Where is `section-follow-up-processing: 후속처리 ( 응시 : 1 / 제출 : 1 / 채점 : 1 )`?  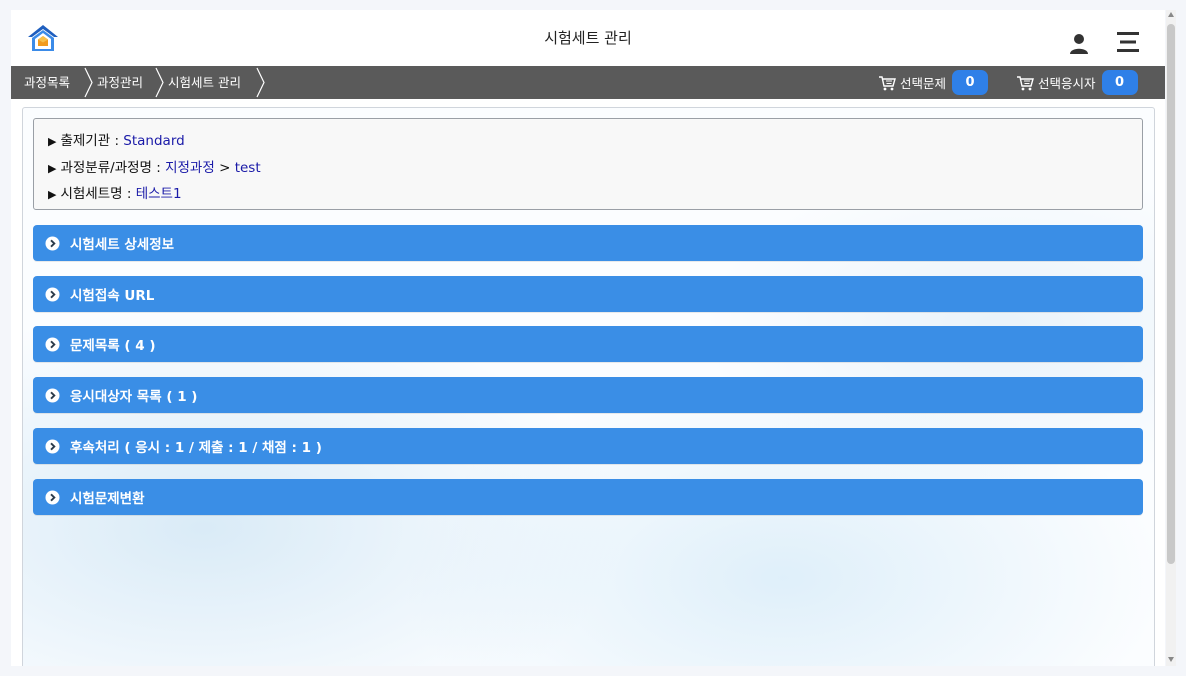 section-follow-up-processing: 후속처리 ( 응시 : 1 / 제출 : 1 / 채점 : 1 ) is located at coordinates (588, 446).